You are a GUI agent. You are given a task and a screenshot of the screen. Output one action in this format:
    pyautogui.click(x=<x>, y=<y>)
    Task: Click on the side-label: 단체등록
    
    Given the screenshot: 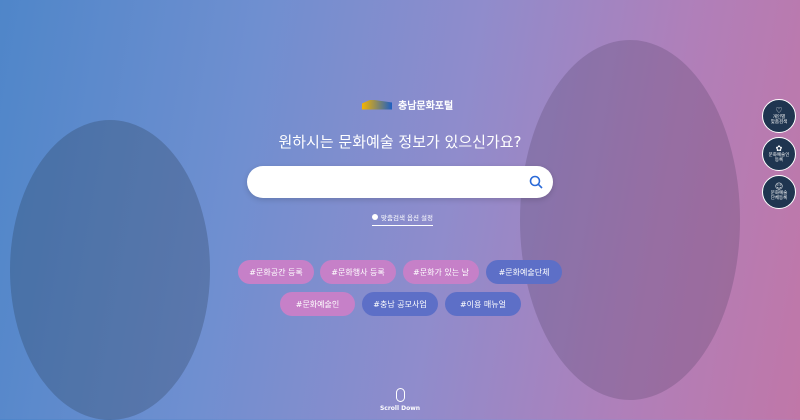 What is the action you would take?
    pyautogui.click(x=779, y=198)
    